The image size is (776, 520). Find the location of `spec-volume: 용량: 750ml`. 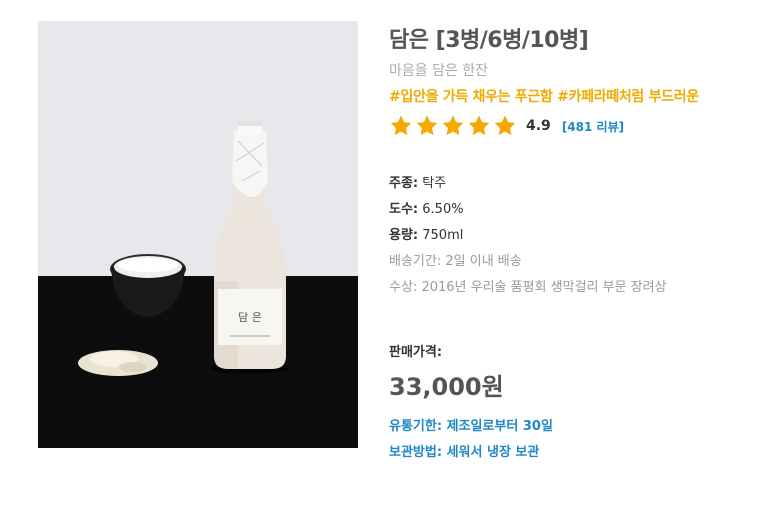

spec-volume: 용량: 750ml is located at coordinates (426, 233).